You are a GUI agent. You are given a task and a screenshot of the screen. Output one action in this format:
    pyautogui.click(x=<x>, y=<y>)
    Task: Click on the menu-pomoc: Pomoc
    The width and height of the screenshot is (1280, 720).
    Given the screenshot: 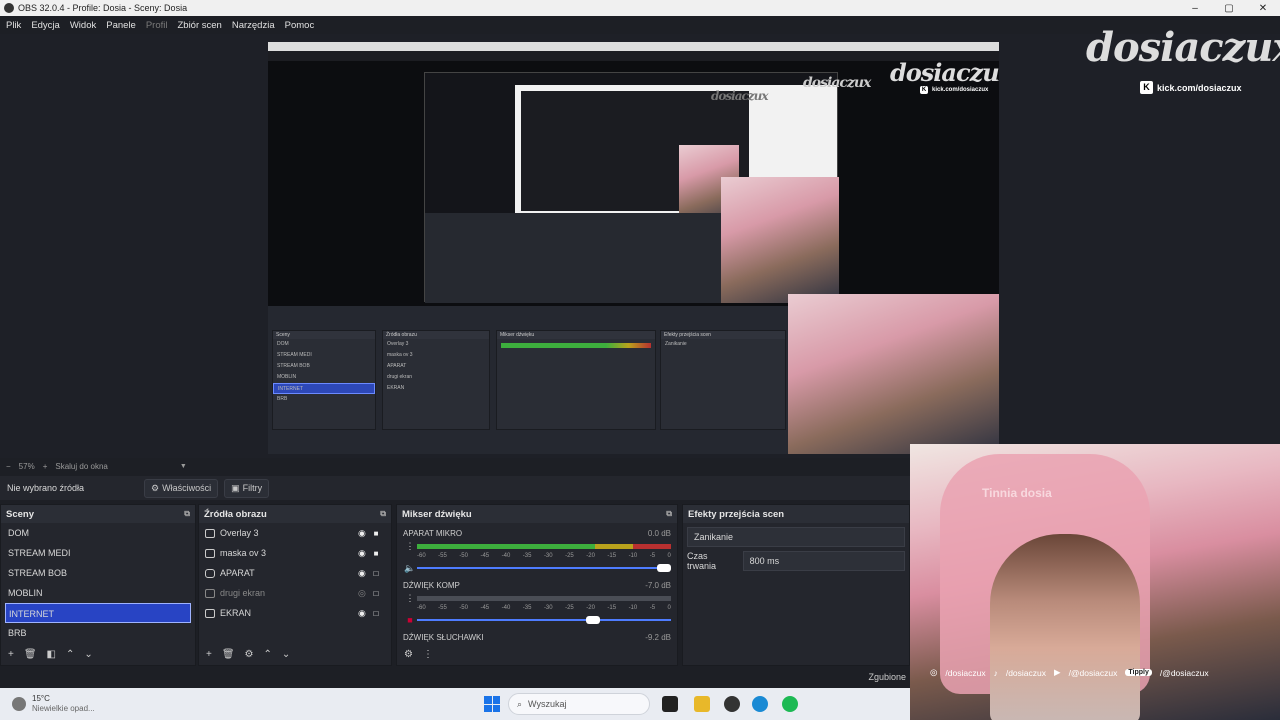 What is the action you would take?
    pyautogui.click(x=300, y=25)
    